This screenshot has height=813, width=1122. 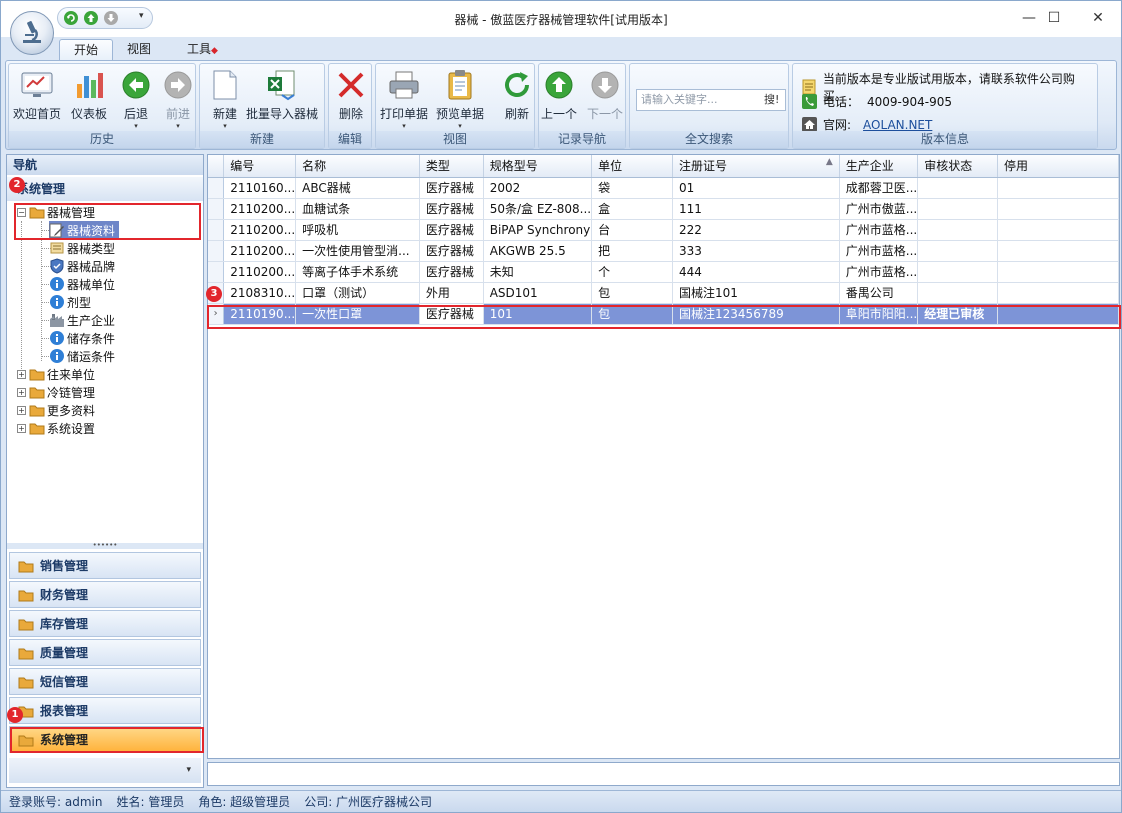 What do you see at coordinates (89, 99) in the screenshot?
I see `dashboard-button: 仪表板` at bounding box center [89, 99].